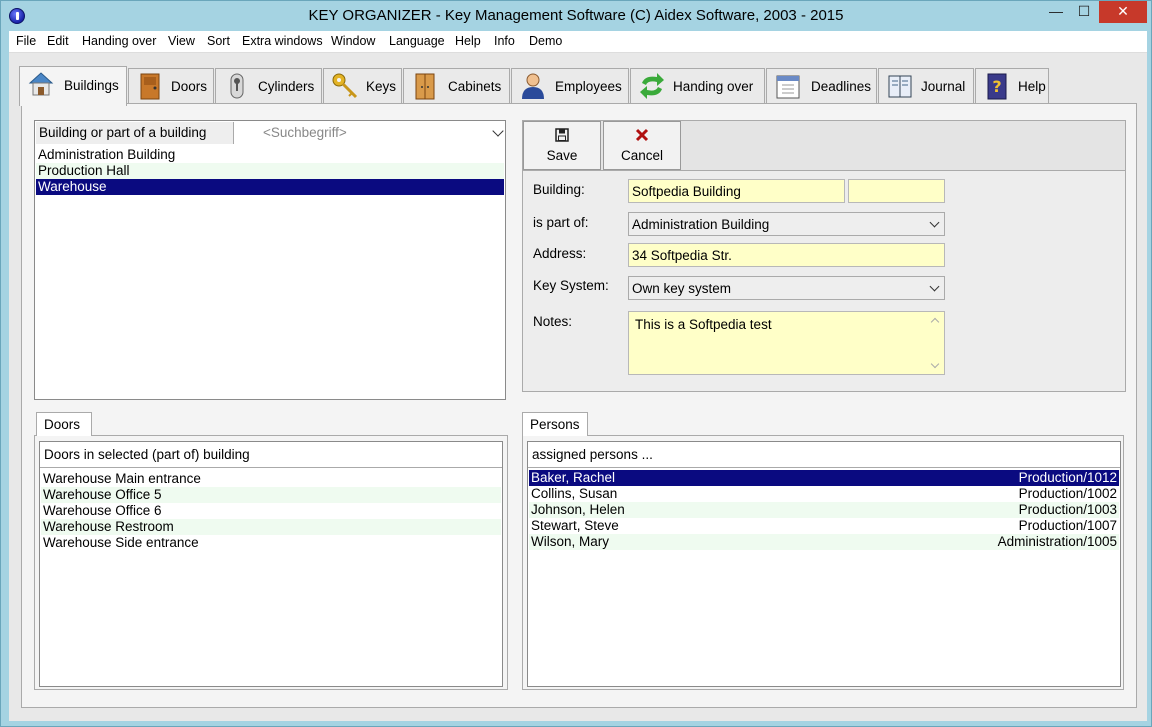  Describe the element at coordinates (1056, 12) in the screenshot. I see `minimize-button: —` at that location.